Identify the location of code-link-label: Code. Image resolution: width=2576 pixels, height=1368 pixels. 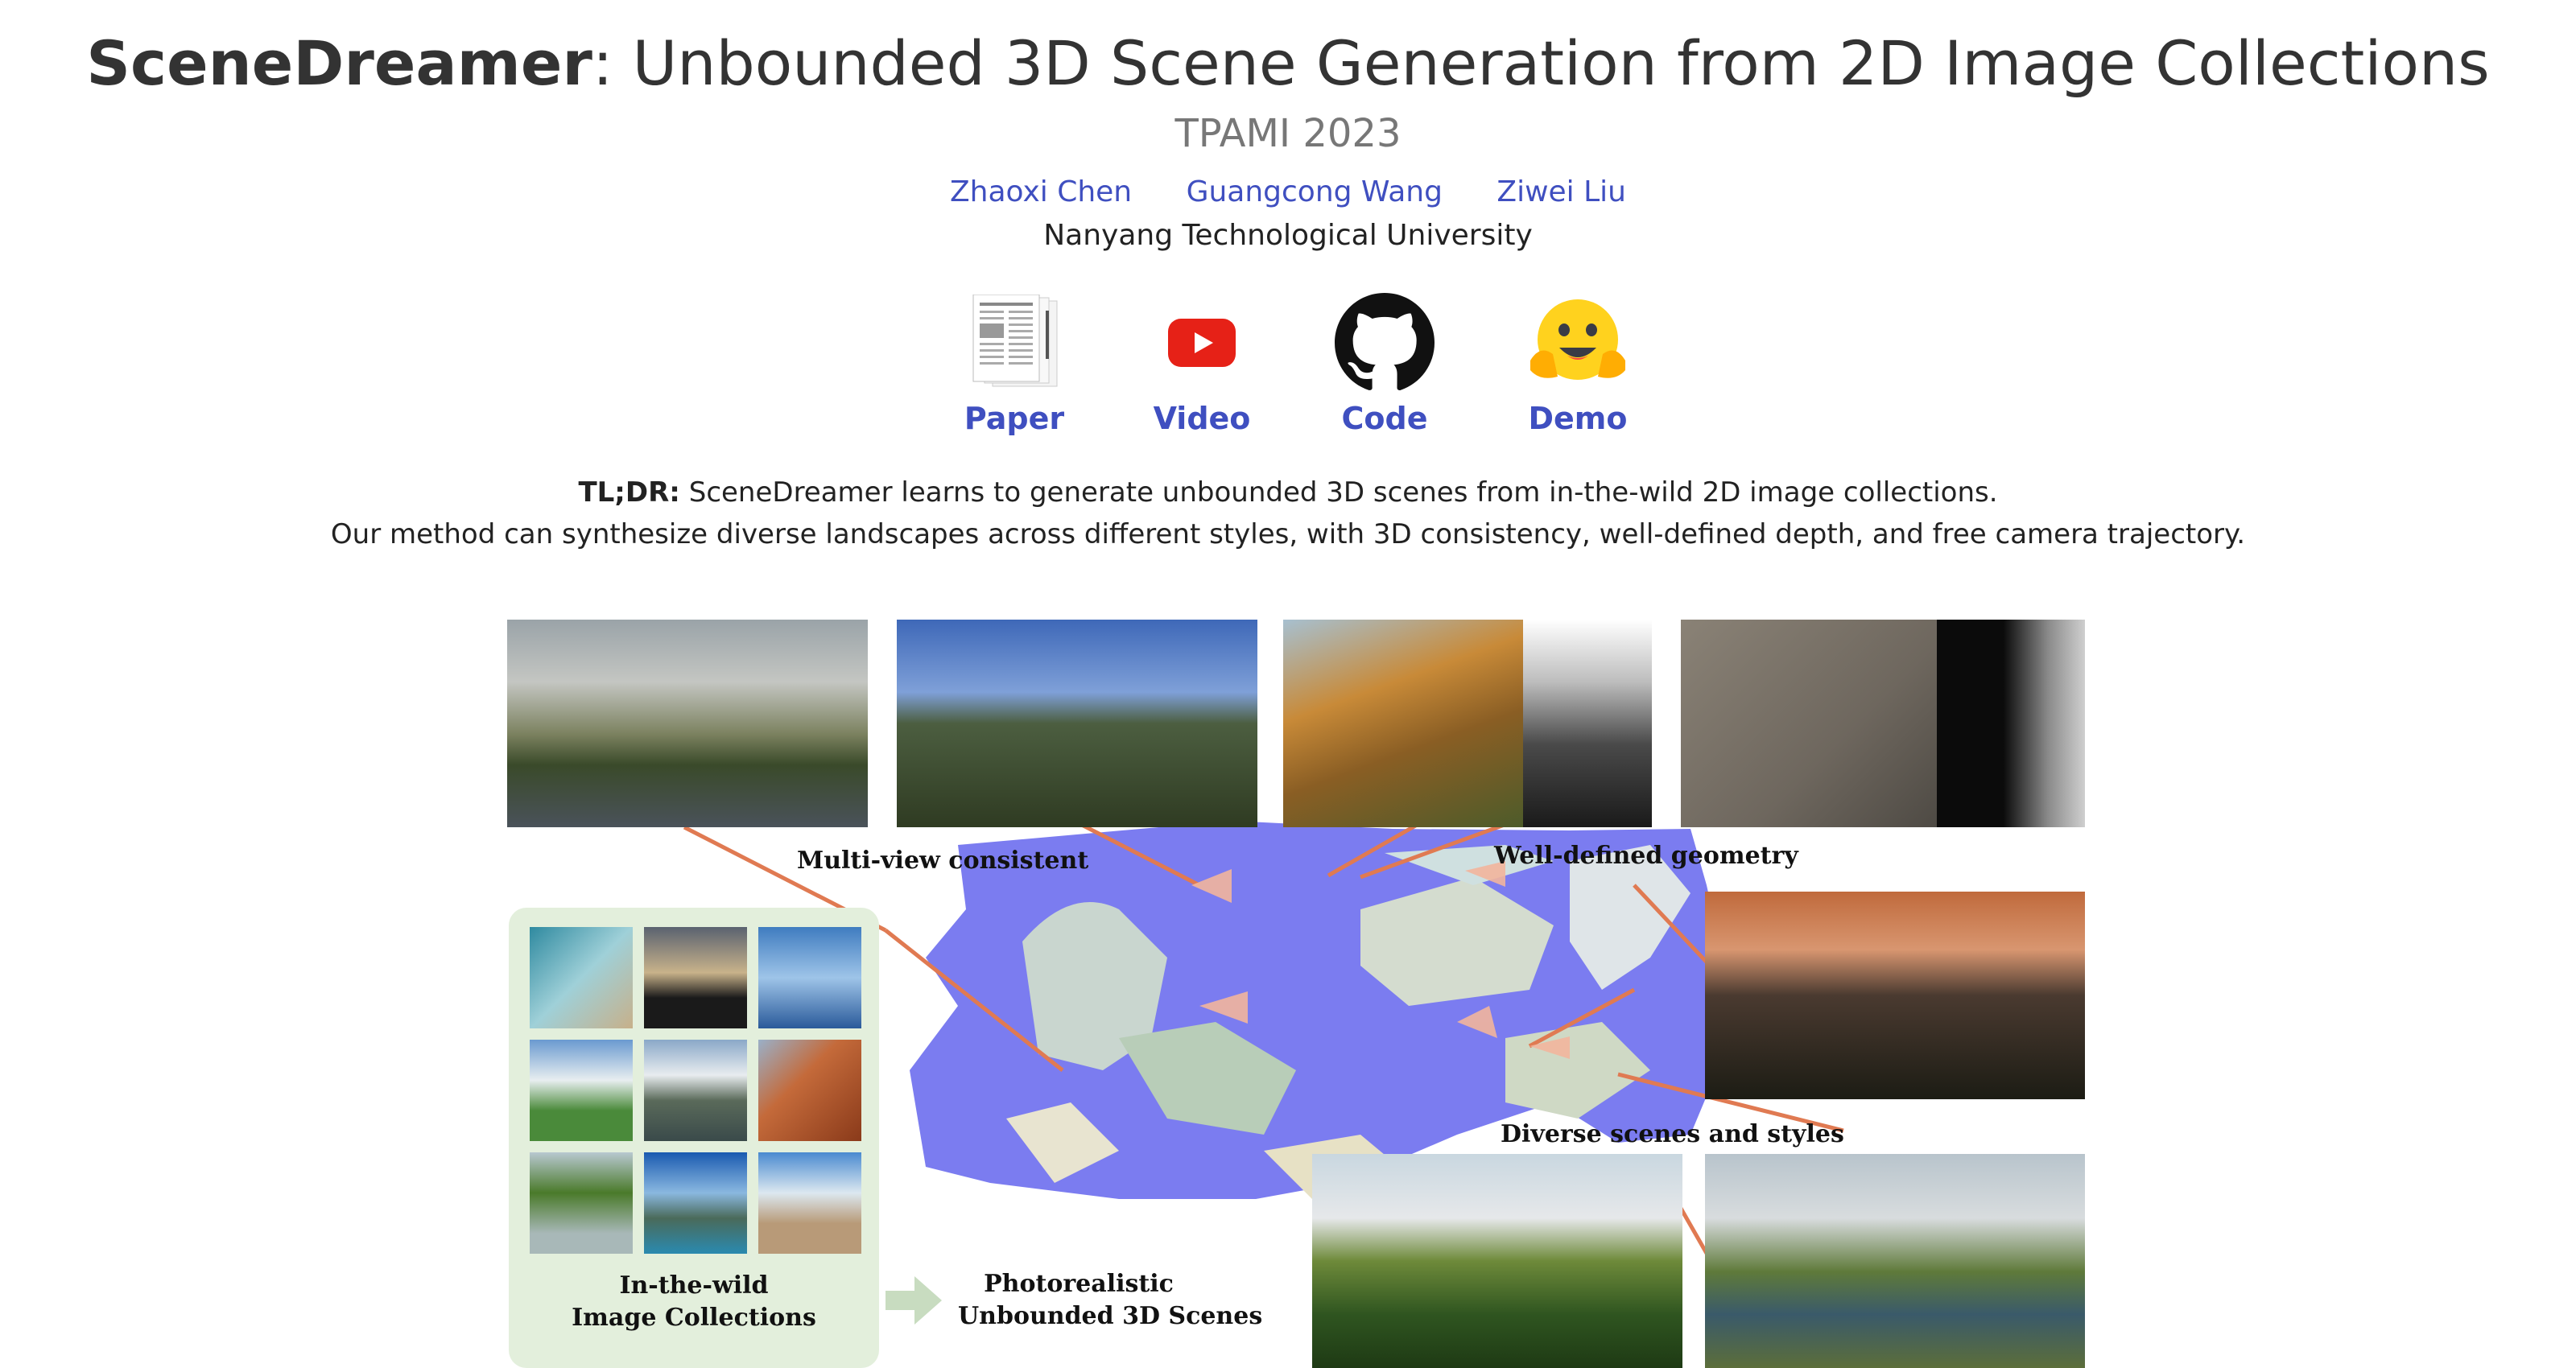
(1384, 418).